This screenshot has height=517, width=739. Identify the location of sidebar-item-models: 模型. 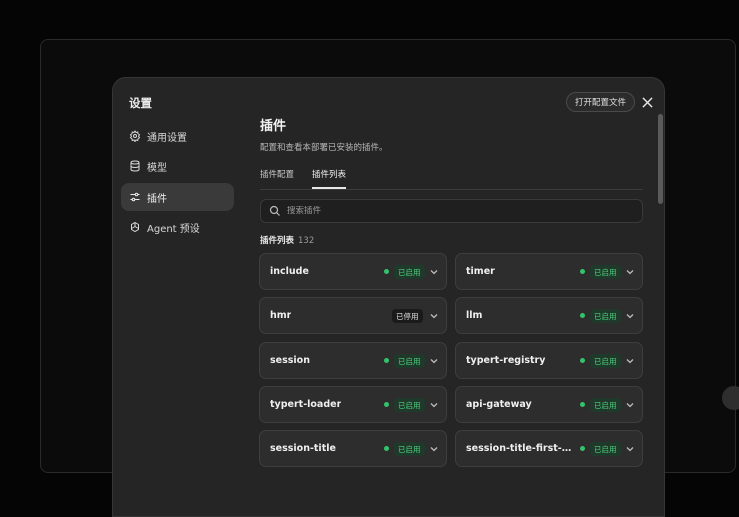
(177, 166).